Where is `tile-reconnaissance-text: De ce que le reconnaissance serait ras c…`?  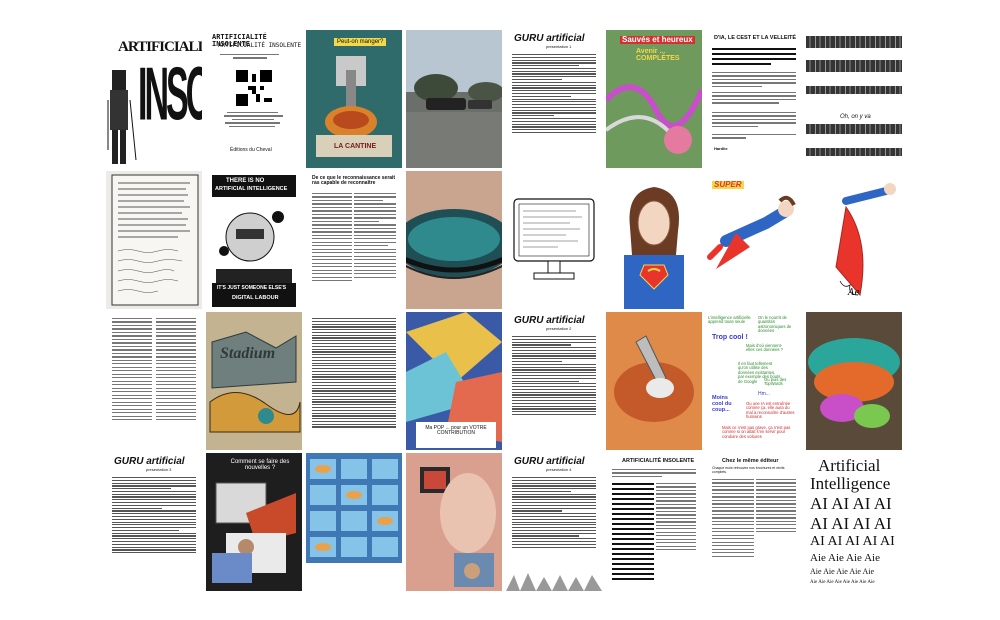 tile-reconnaissance-text: De ce que le reconnaissance serait ras c… is located at coordinates (354, 240).